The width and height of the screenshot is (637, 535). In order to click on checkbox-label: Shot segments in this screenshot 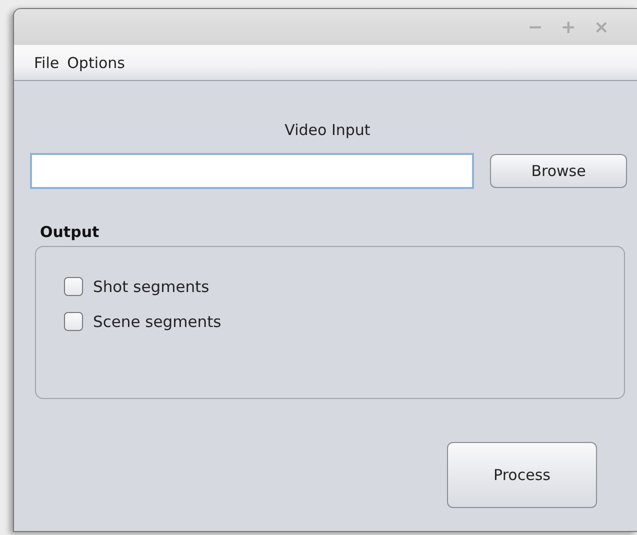, I will do `click(151, 287)`.